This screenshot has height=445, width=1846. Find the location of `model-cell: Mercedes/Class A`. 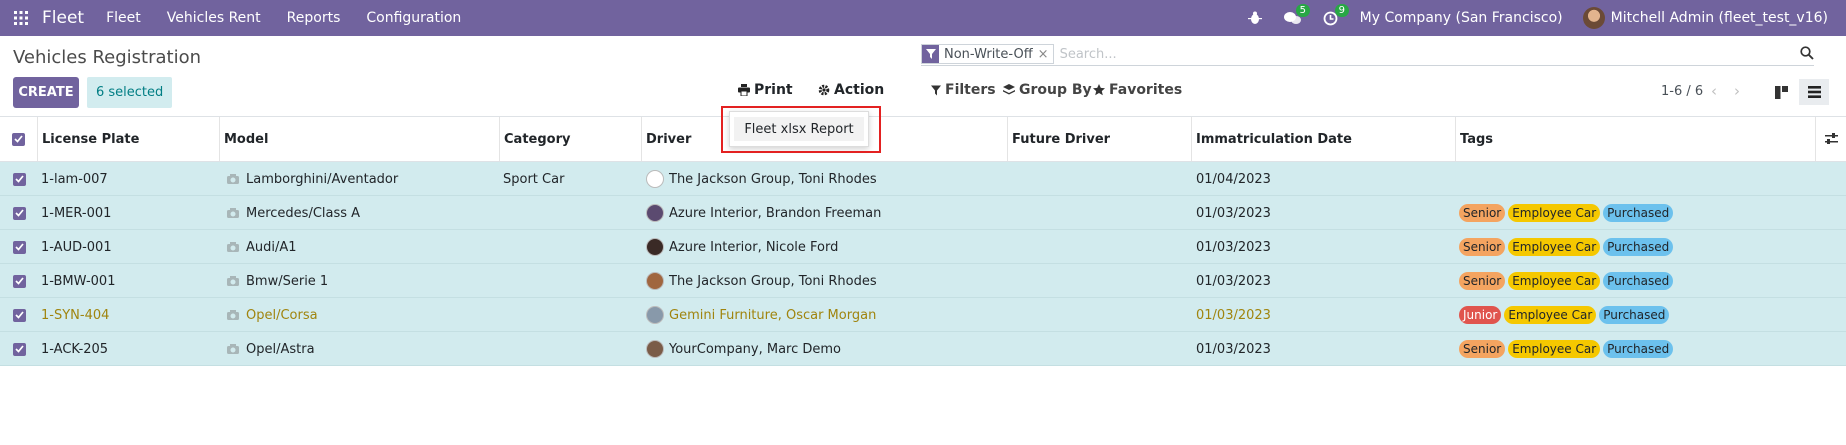

model-cell: Mercedes/Class A is located at coordinates (293, 213).